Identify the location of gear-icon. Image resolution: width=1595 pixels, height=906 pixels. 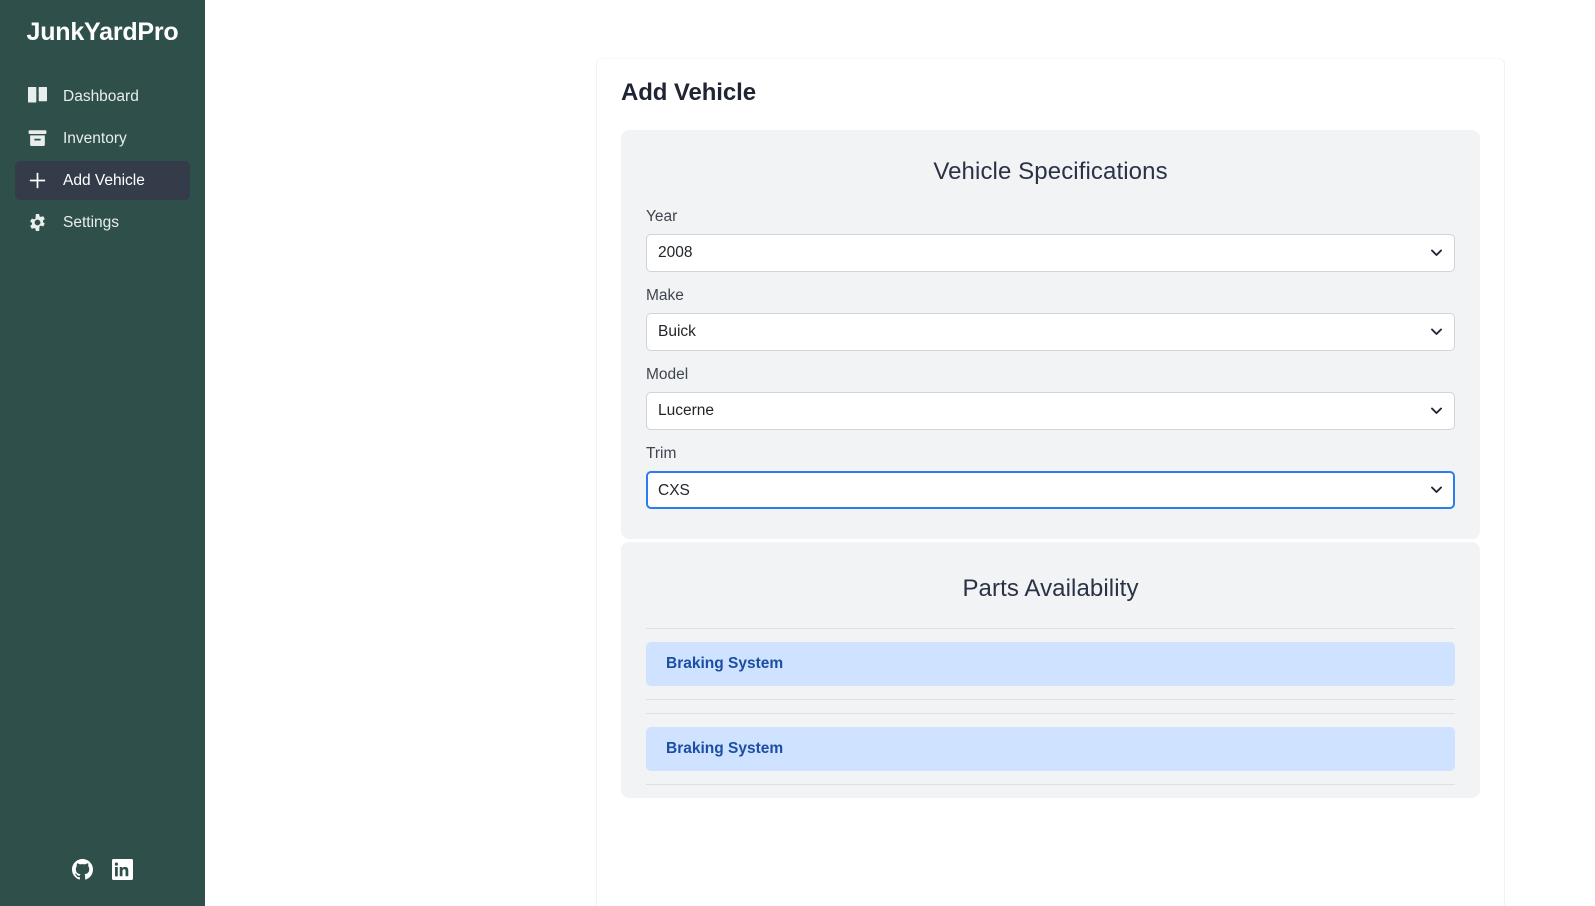
(37, 222).